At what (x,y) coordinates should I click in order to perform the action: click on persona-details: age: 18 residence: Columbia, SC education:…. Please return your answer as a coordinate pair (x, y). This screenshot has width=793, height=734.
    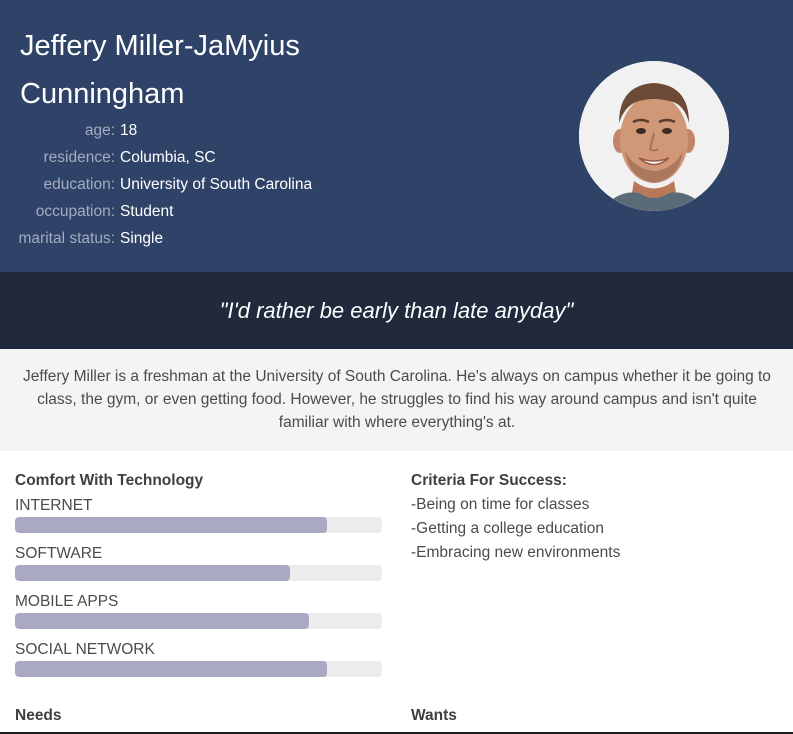
    Looking at the image, I should click on (210, 184).